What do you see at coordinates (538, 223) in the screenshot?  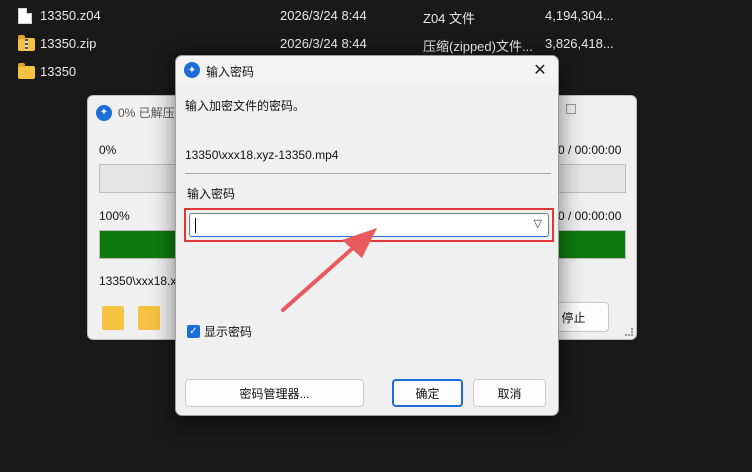 I see `chevron-down-icon: ▽` at bounding box center [538, 223].